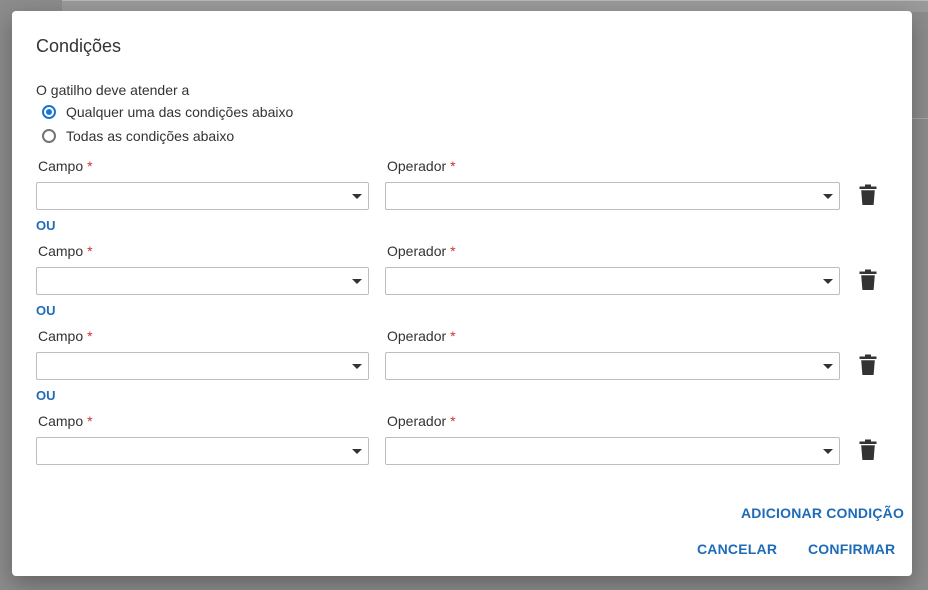 Image resolution: width=928 pixels, height=590 pixels. I want to click on radio-any-label: Qualquer uma das condições abaixo, so click(180, 112).